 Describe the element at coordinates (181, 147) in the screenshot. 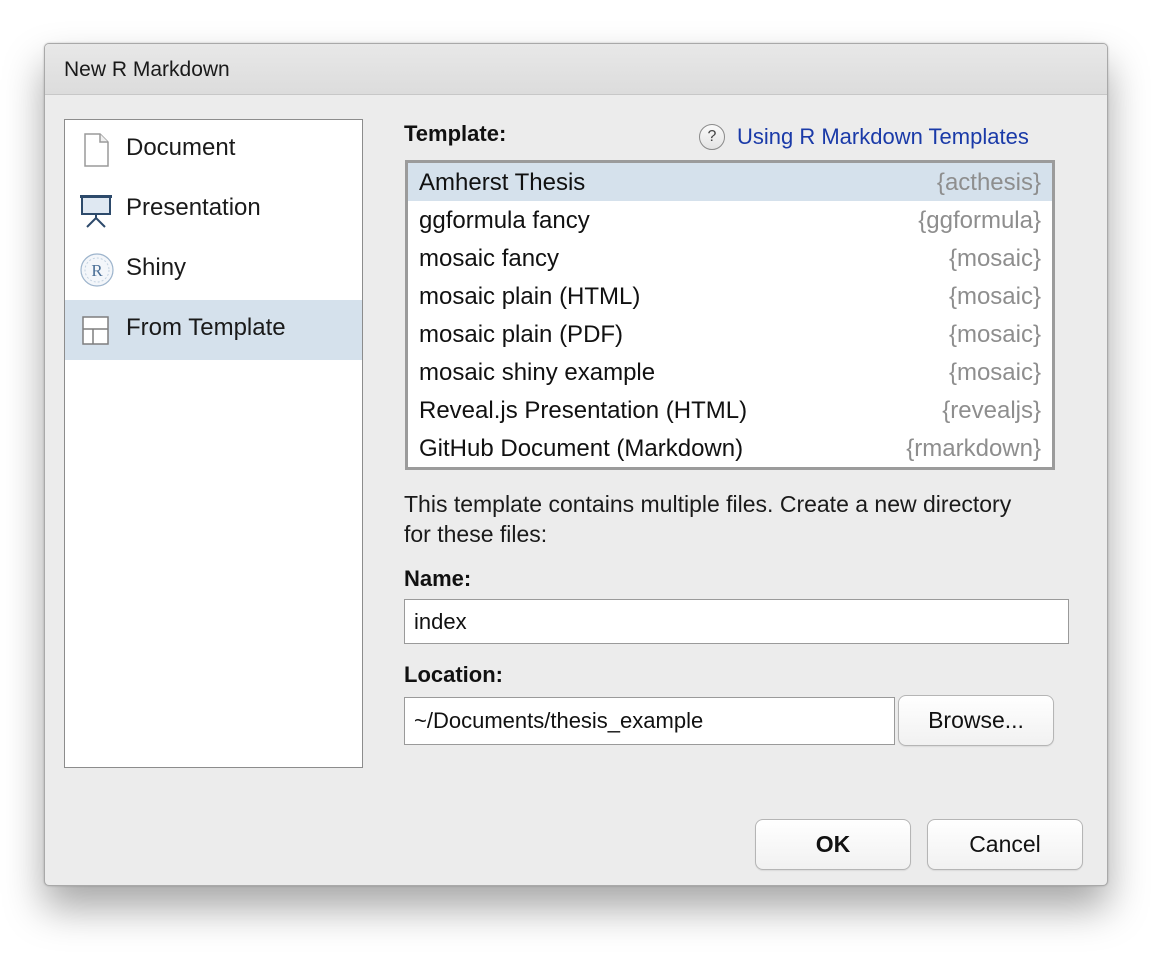

I see `sidebar-item-label: Document` at that location.